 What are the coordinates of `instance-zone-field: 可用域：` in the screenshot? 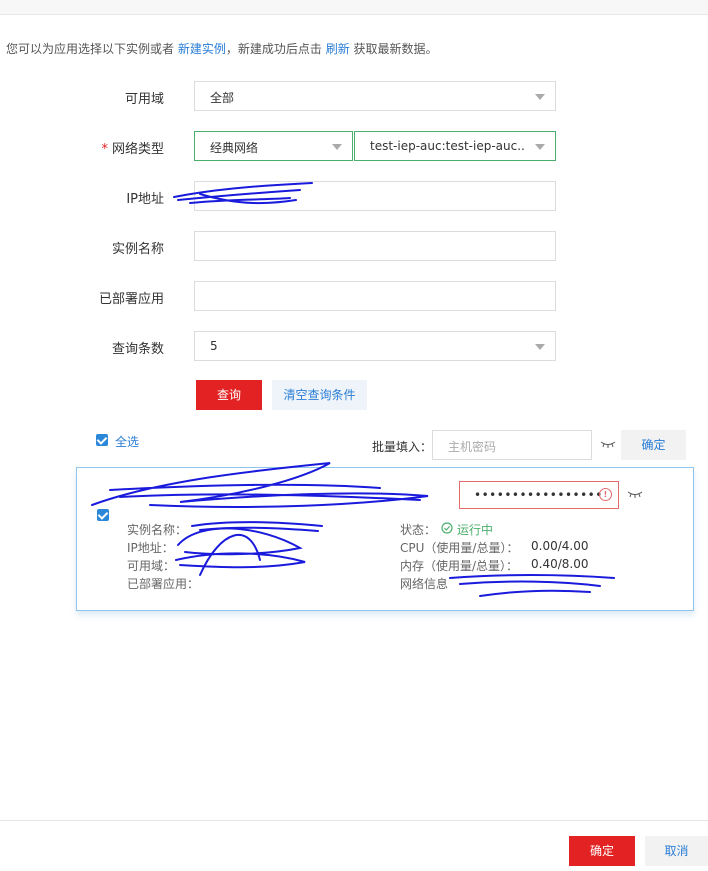 It's located at (151, 566).